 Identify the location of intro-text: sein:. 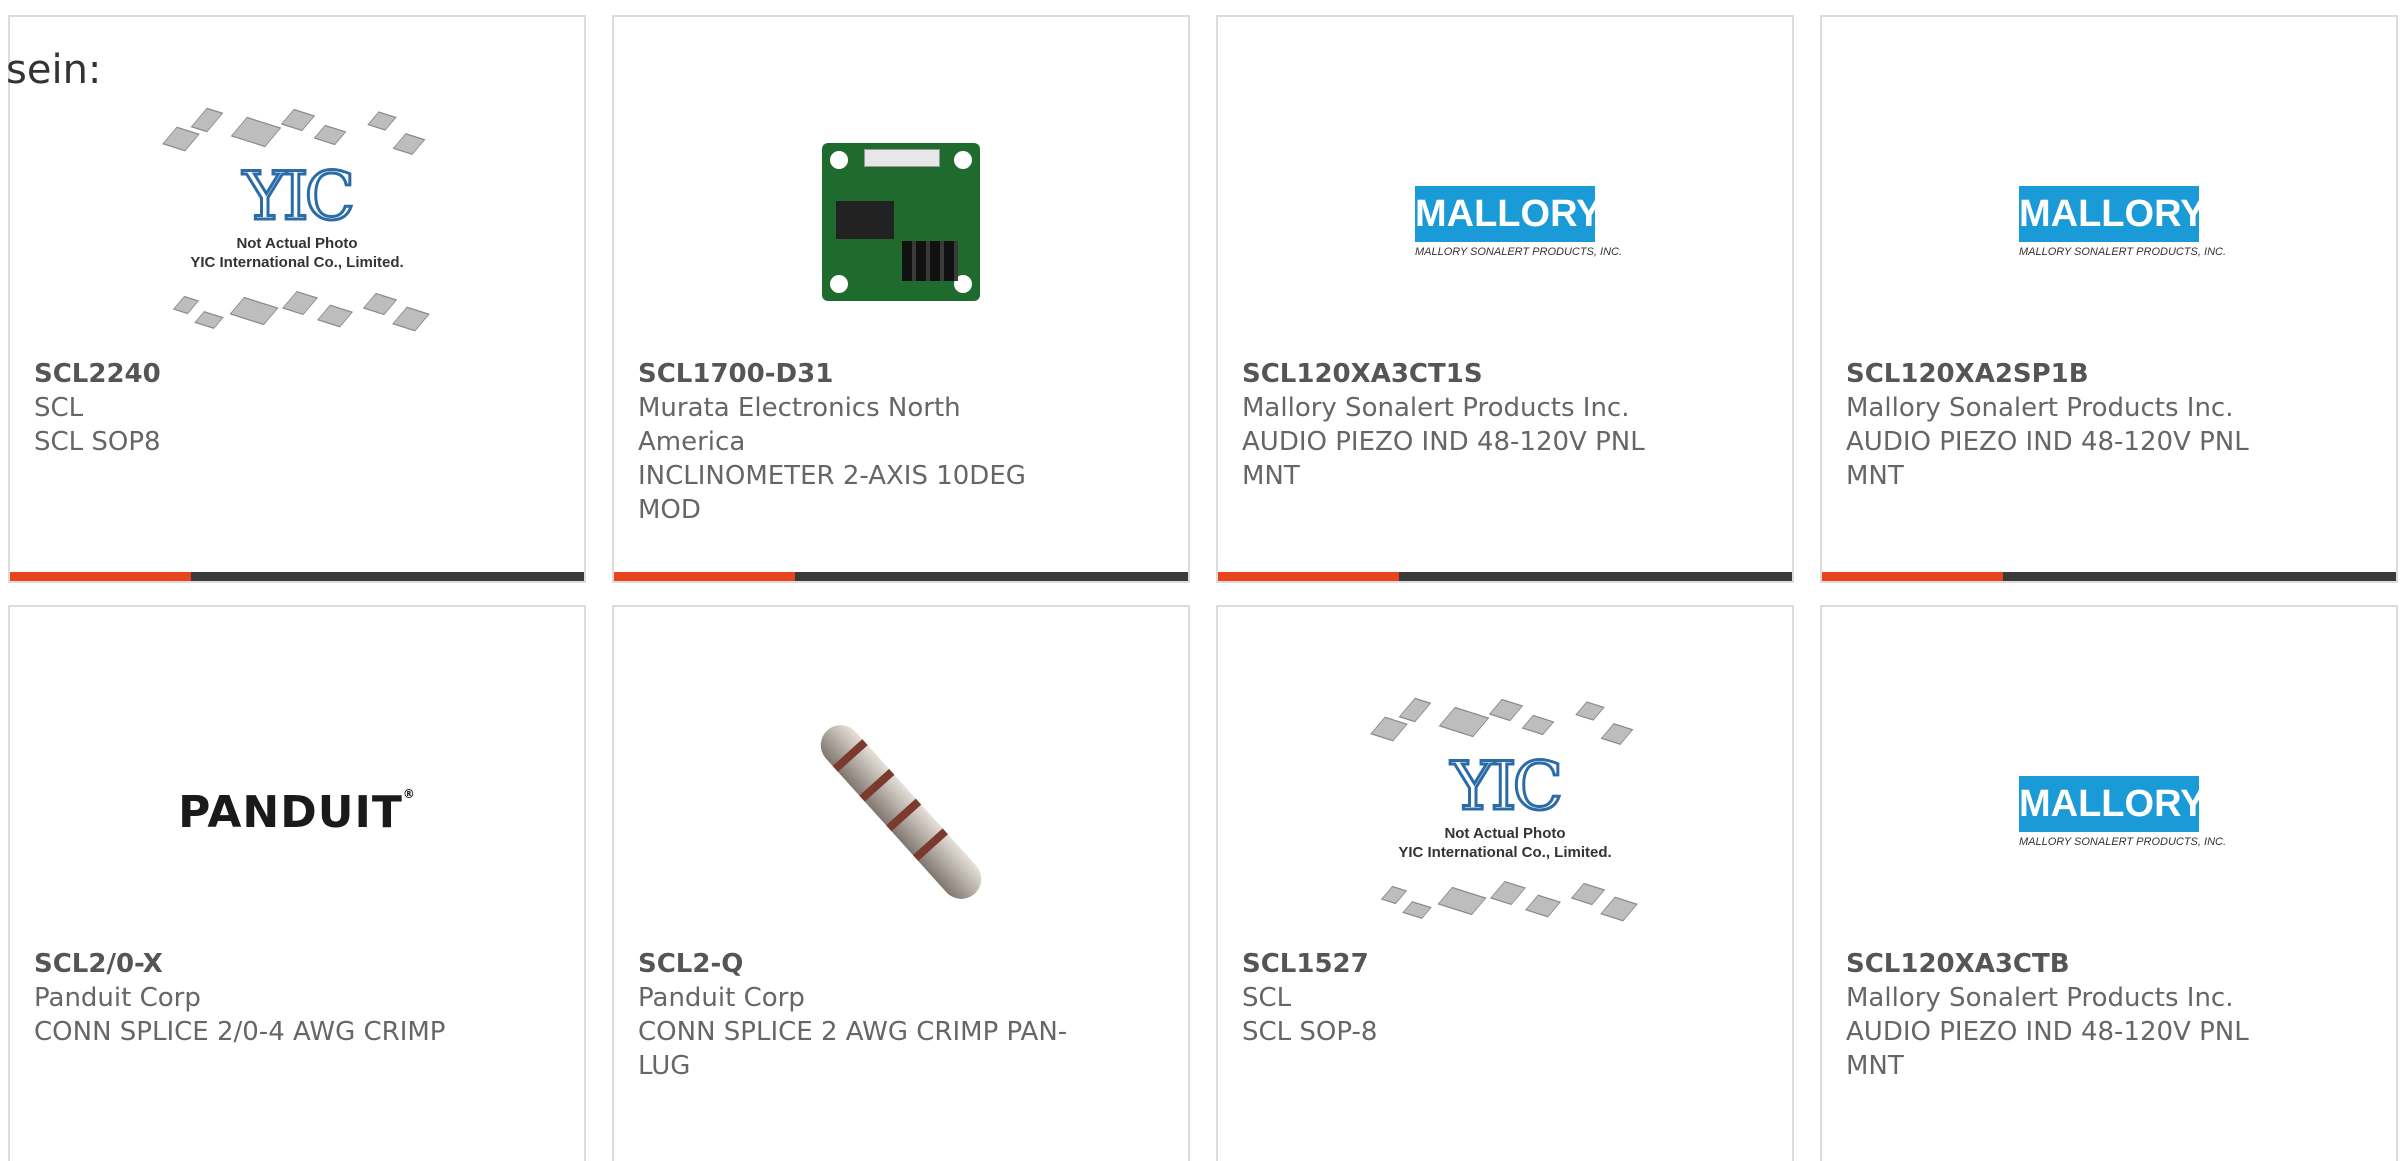
(54, 70).